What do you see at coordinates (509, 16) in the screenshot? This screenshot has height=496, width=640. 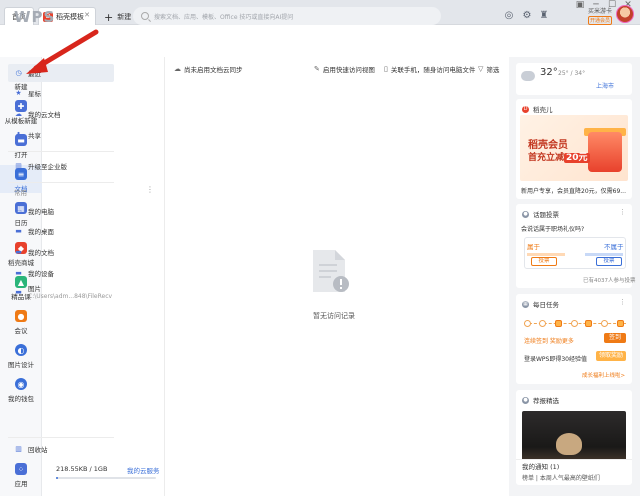 I see `headset-icon: ◎` at bounding box center [509, 16].